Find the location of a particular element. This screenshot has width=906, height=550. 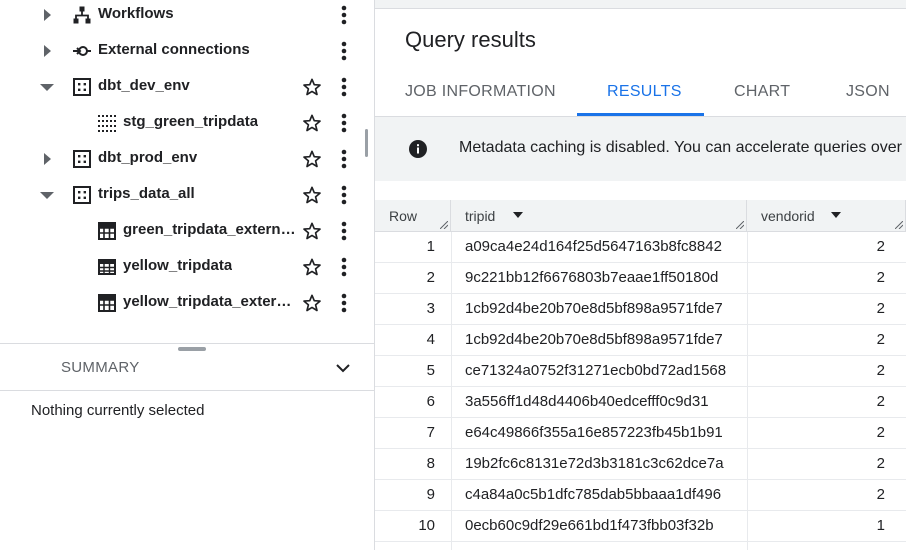

panel-resize-handle is located at coordinates (192, 349).